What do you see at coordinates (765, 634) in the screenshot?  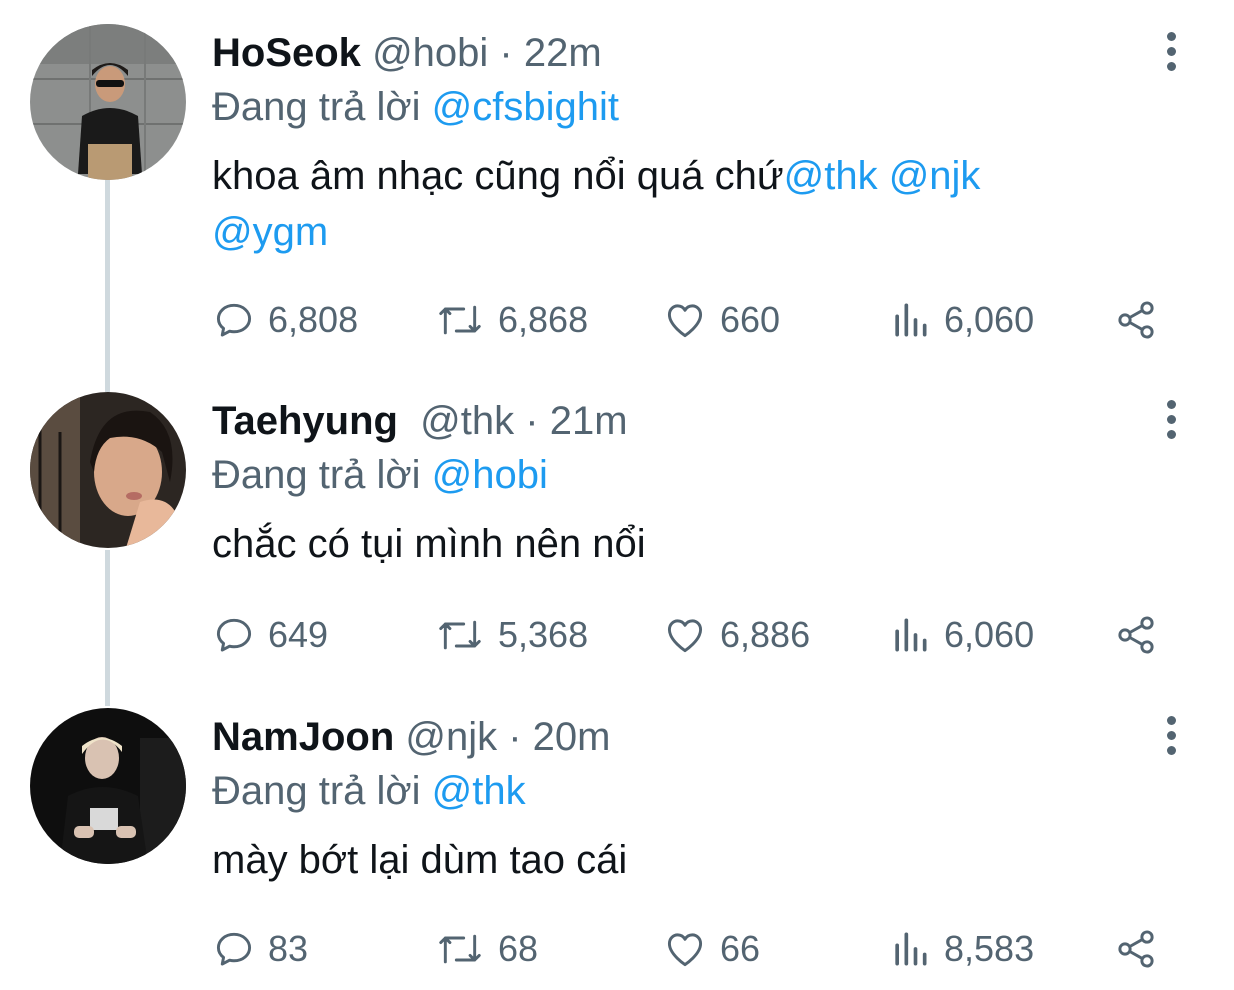 I see `like-count: 6,886` at bounding box center [765, 634].